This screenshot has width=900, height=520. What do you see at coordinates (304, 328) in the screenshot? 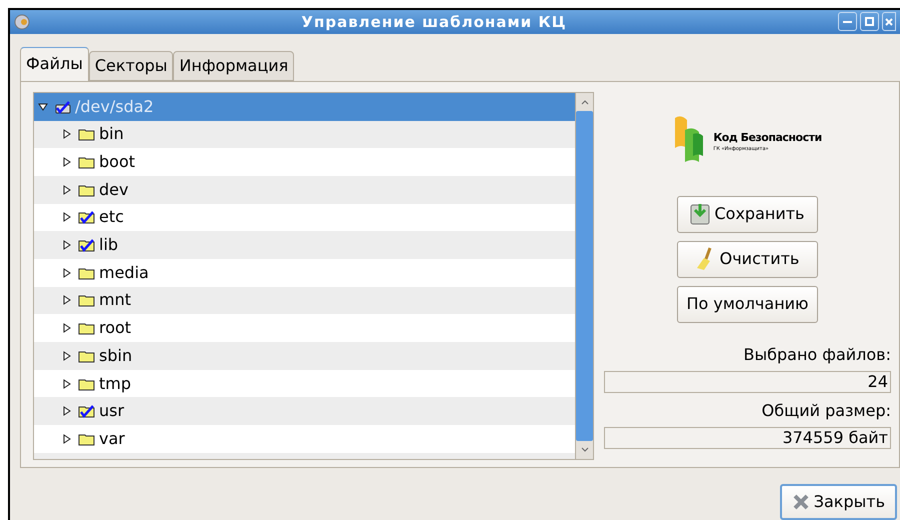
I see `tree-row: root` at bounding box center [304, 328].